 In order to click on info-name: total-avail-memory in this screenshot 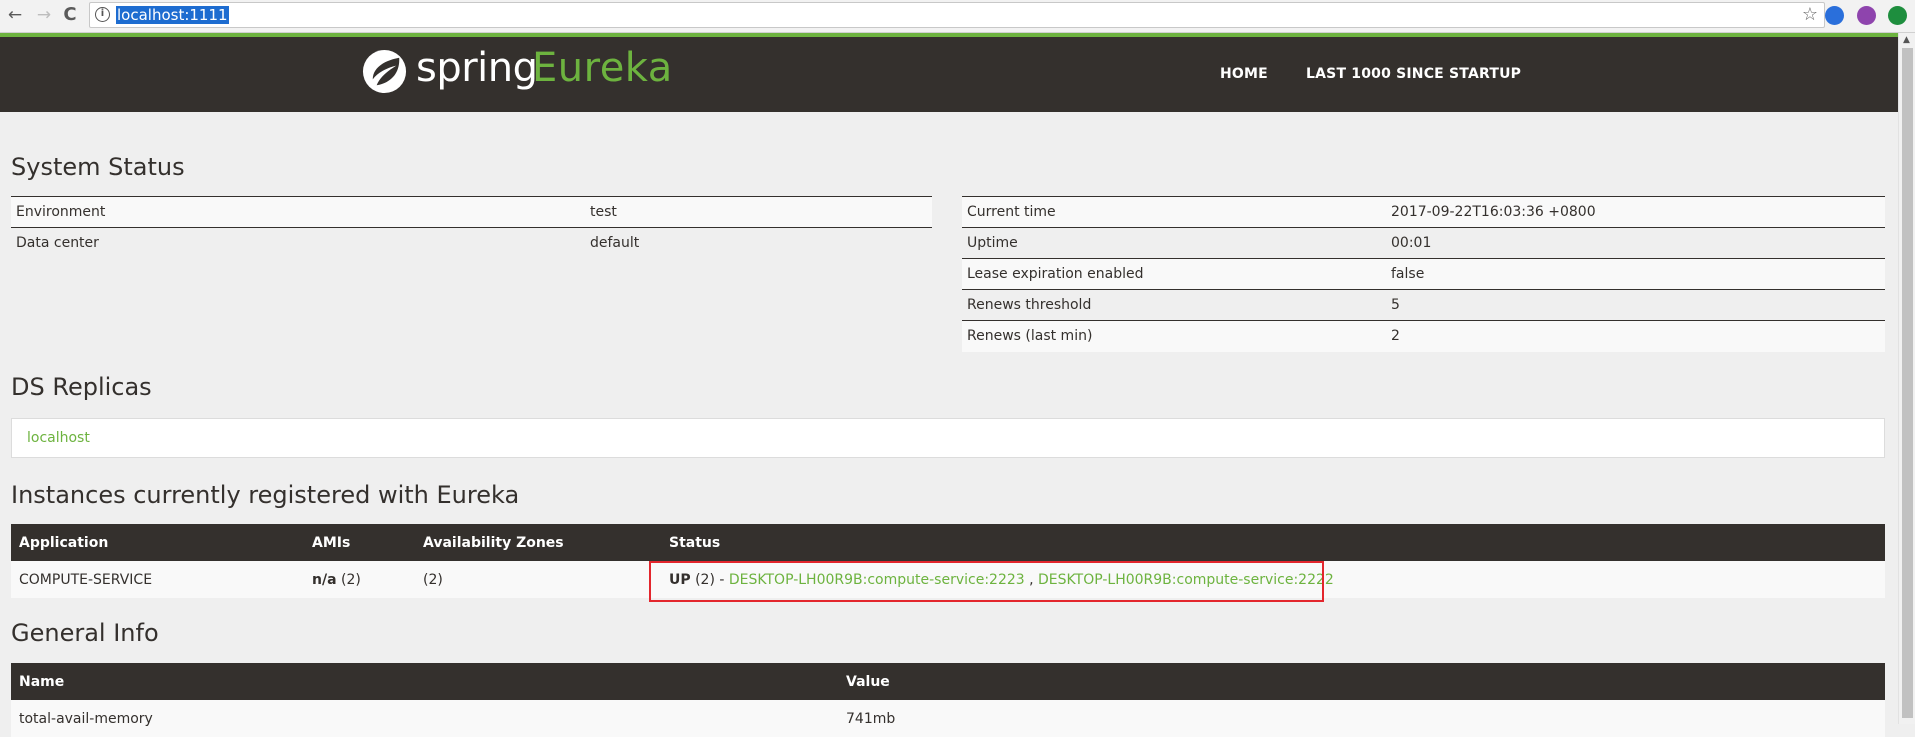, I will do `click(424, 718)`.